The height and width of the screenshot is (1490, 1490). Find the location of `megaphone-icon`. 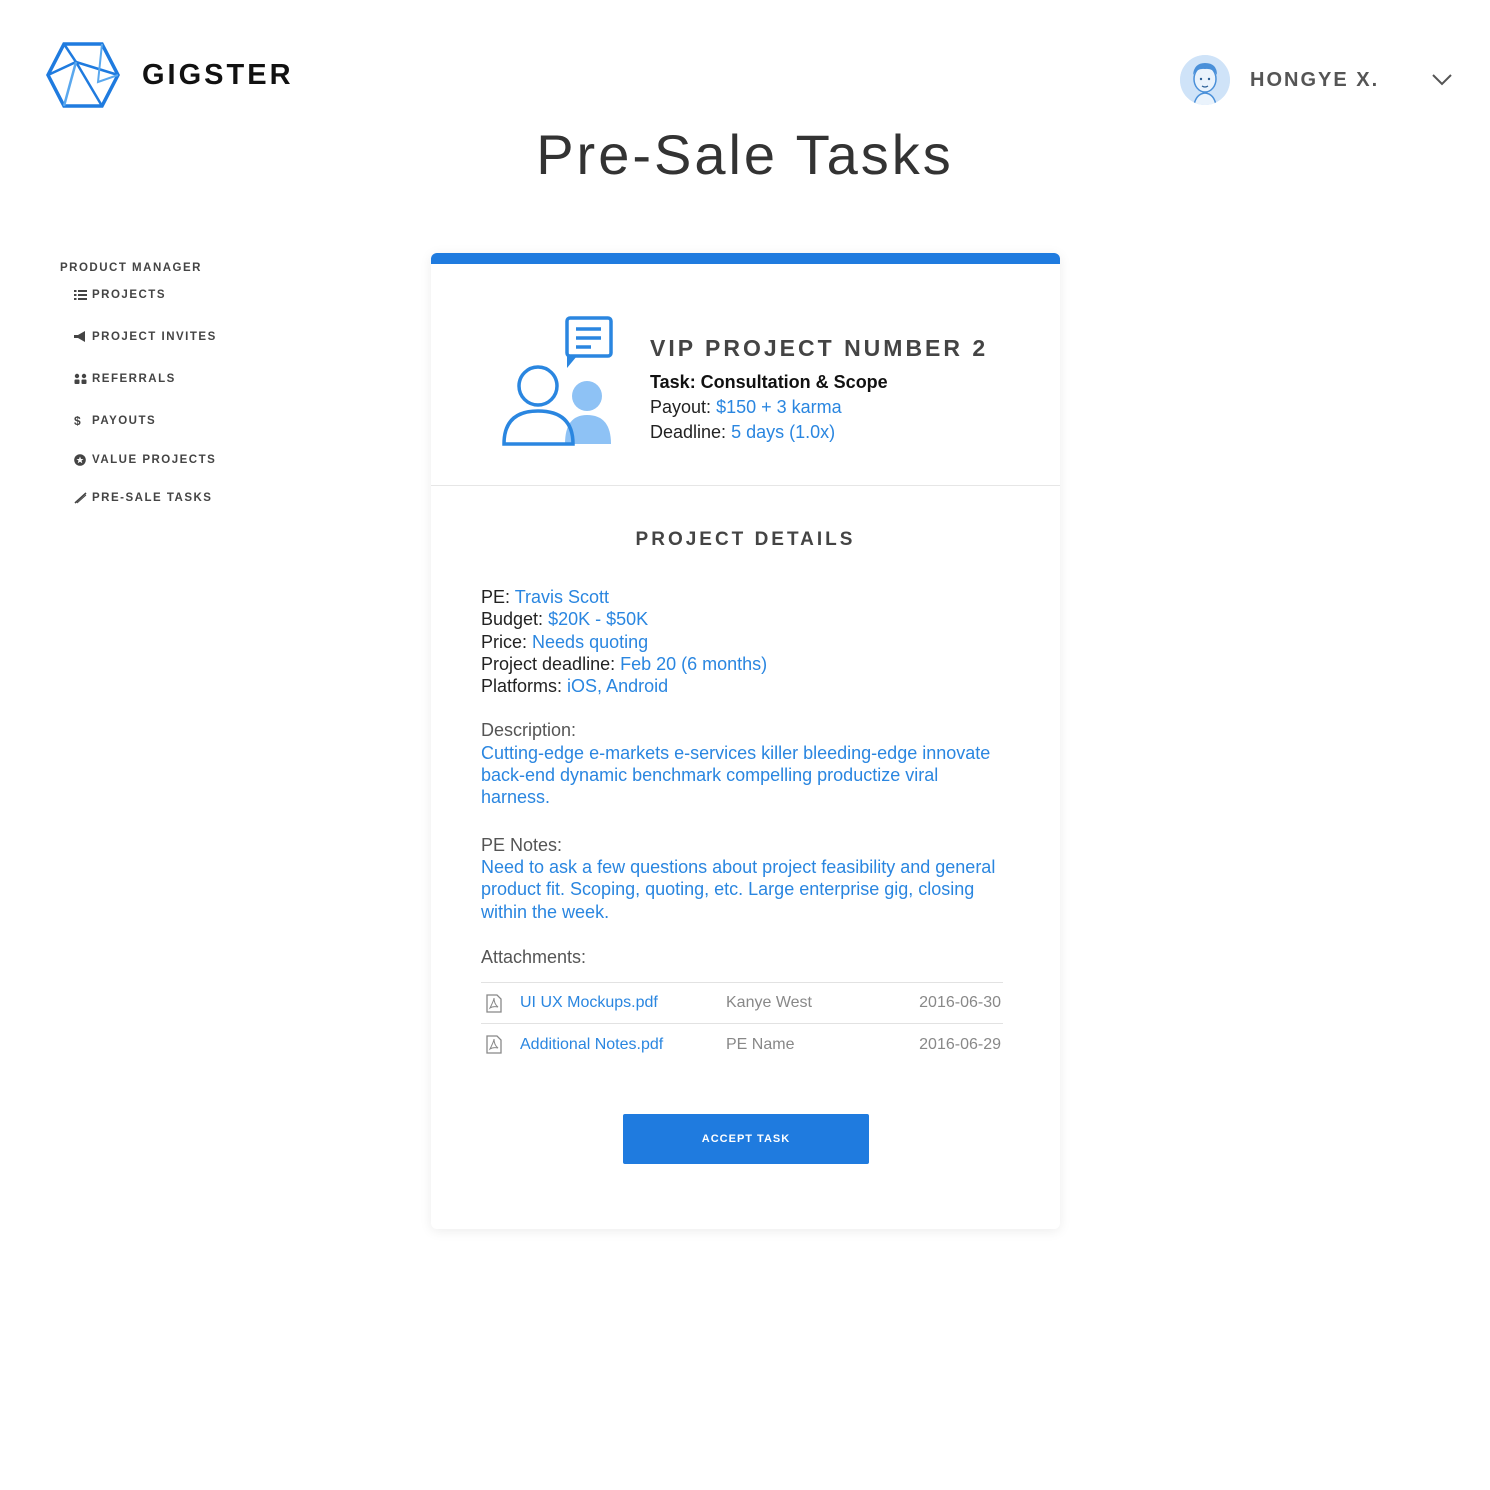

megaphone-icon is located at coordinates (79, 336).